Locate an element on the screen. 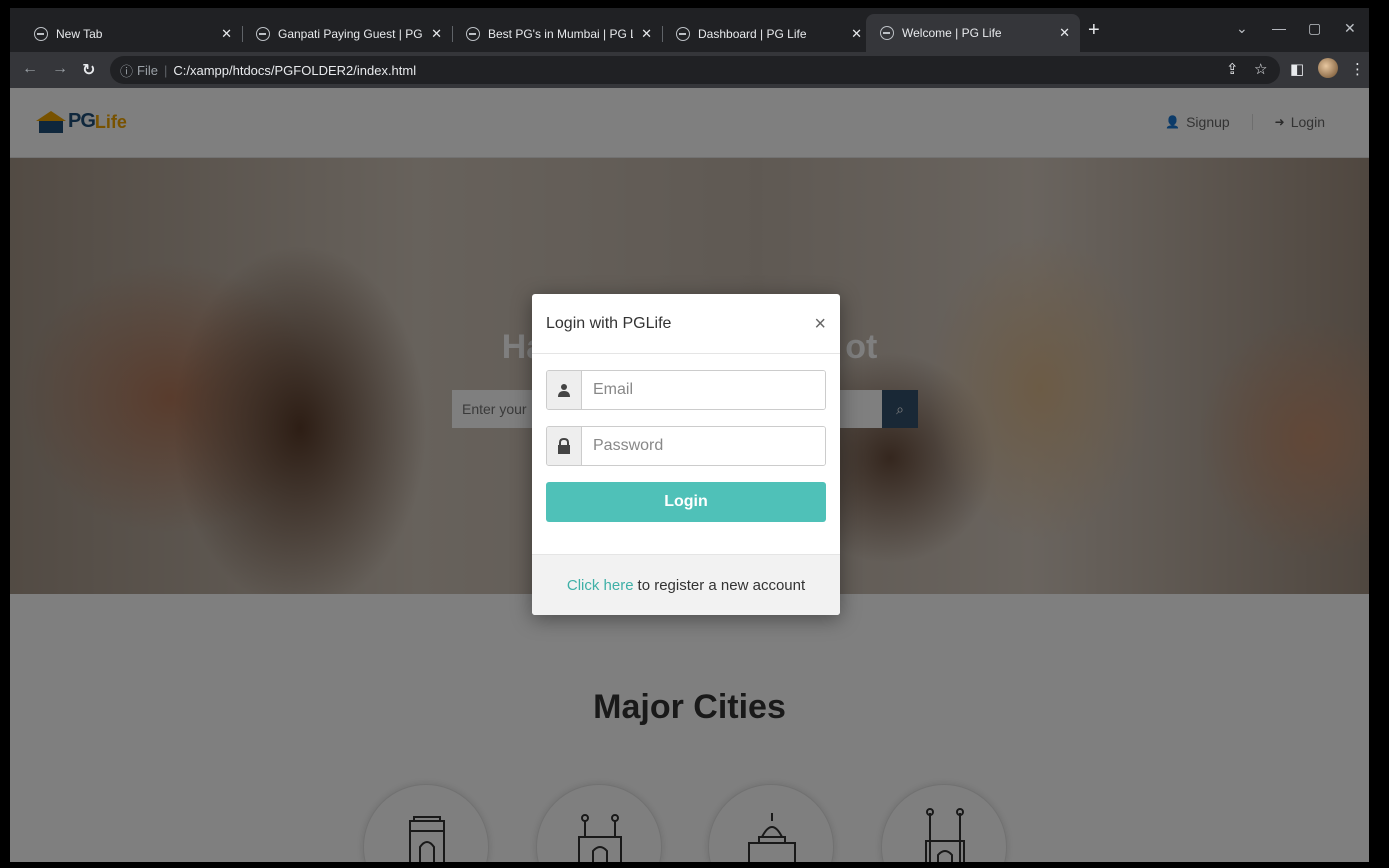 This screenshot has width=1389, height=868. register-text: to register a new account is located at coordinates (721, 585).